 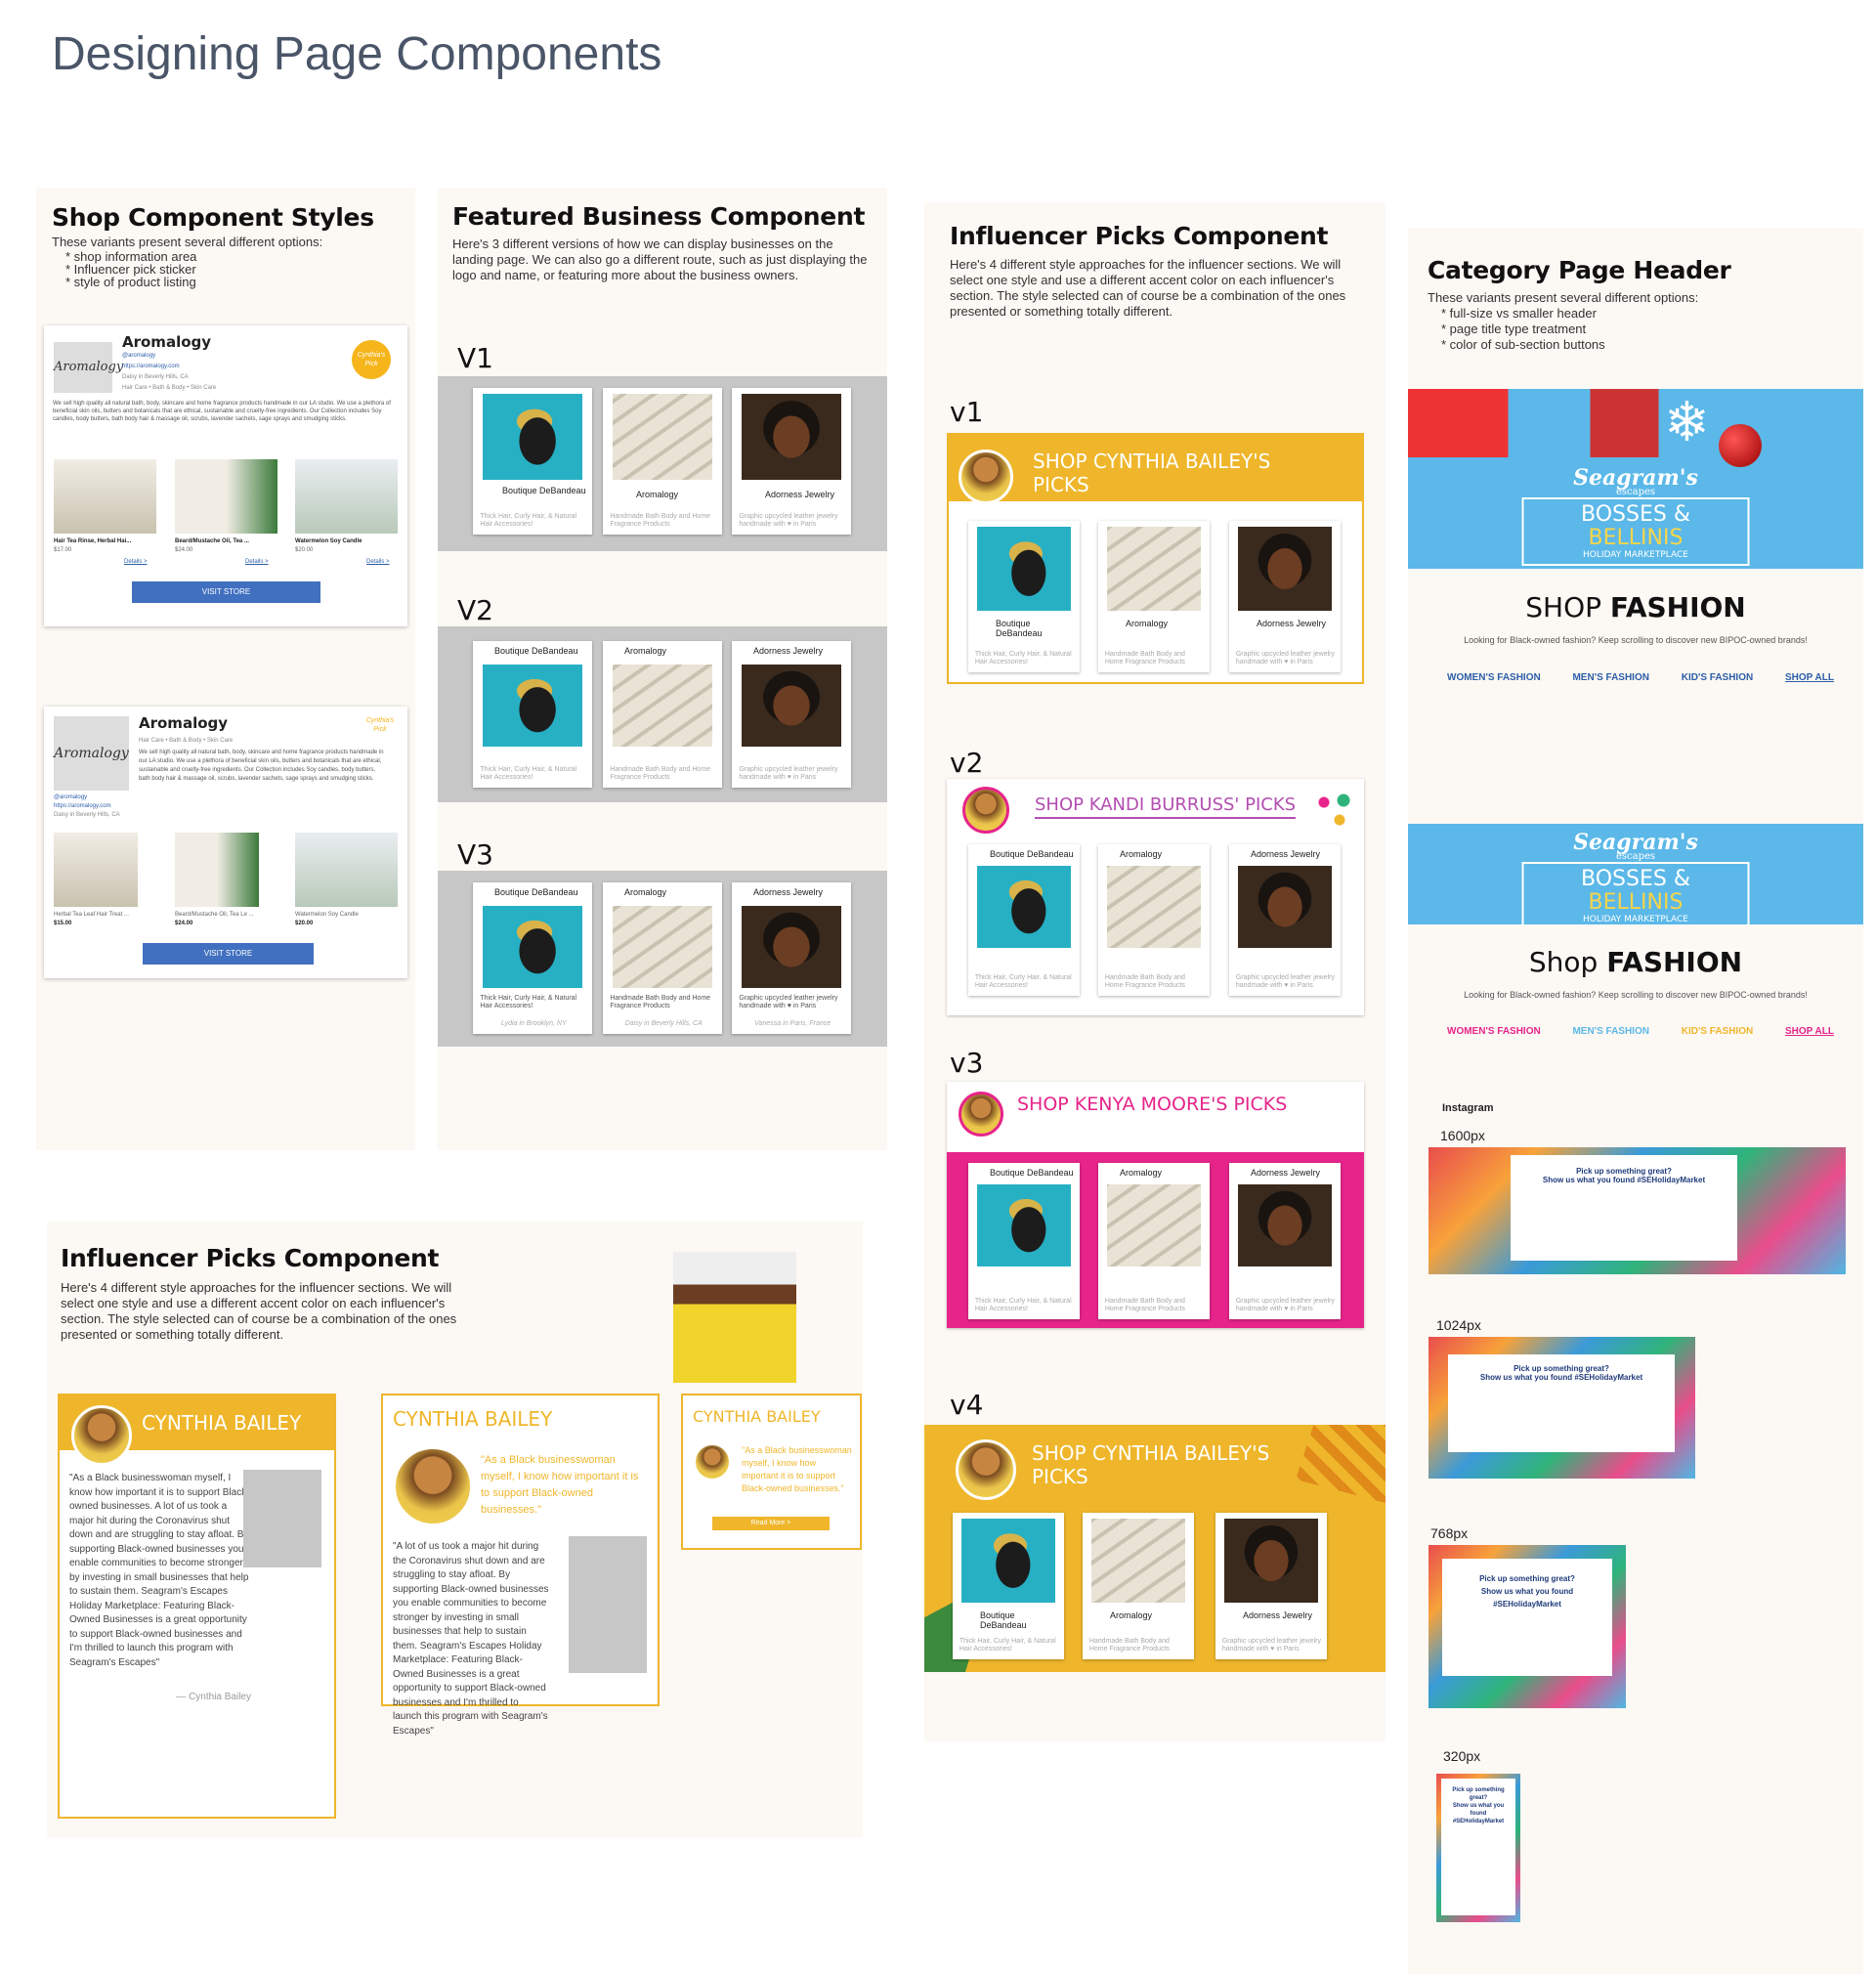 What do you see at coordinates (967, 412) in the screenshot?
I see `version-label: v1` at bounding box center [967, 412].